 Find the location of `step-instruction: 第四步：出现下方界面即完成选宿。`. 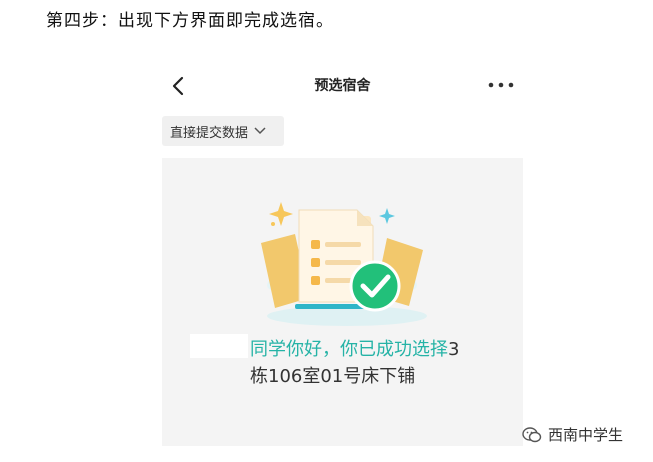

step-instruction: 第四步：出现下方界面即完成选宿。 is located at coordinates (190, 21).